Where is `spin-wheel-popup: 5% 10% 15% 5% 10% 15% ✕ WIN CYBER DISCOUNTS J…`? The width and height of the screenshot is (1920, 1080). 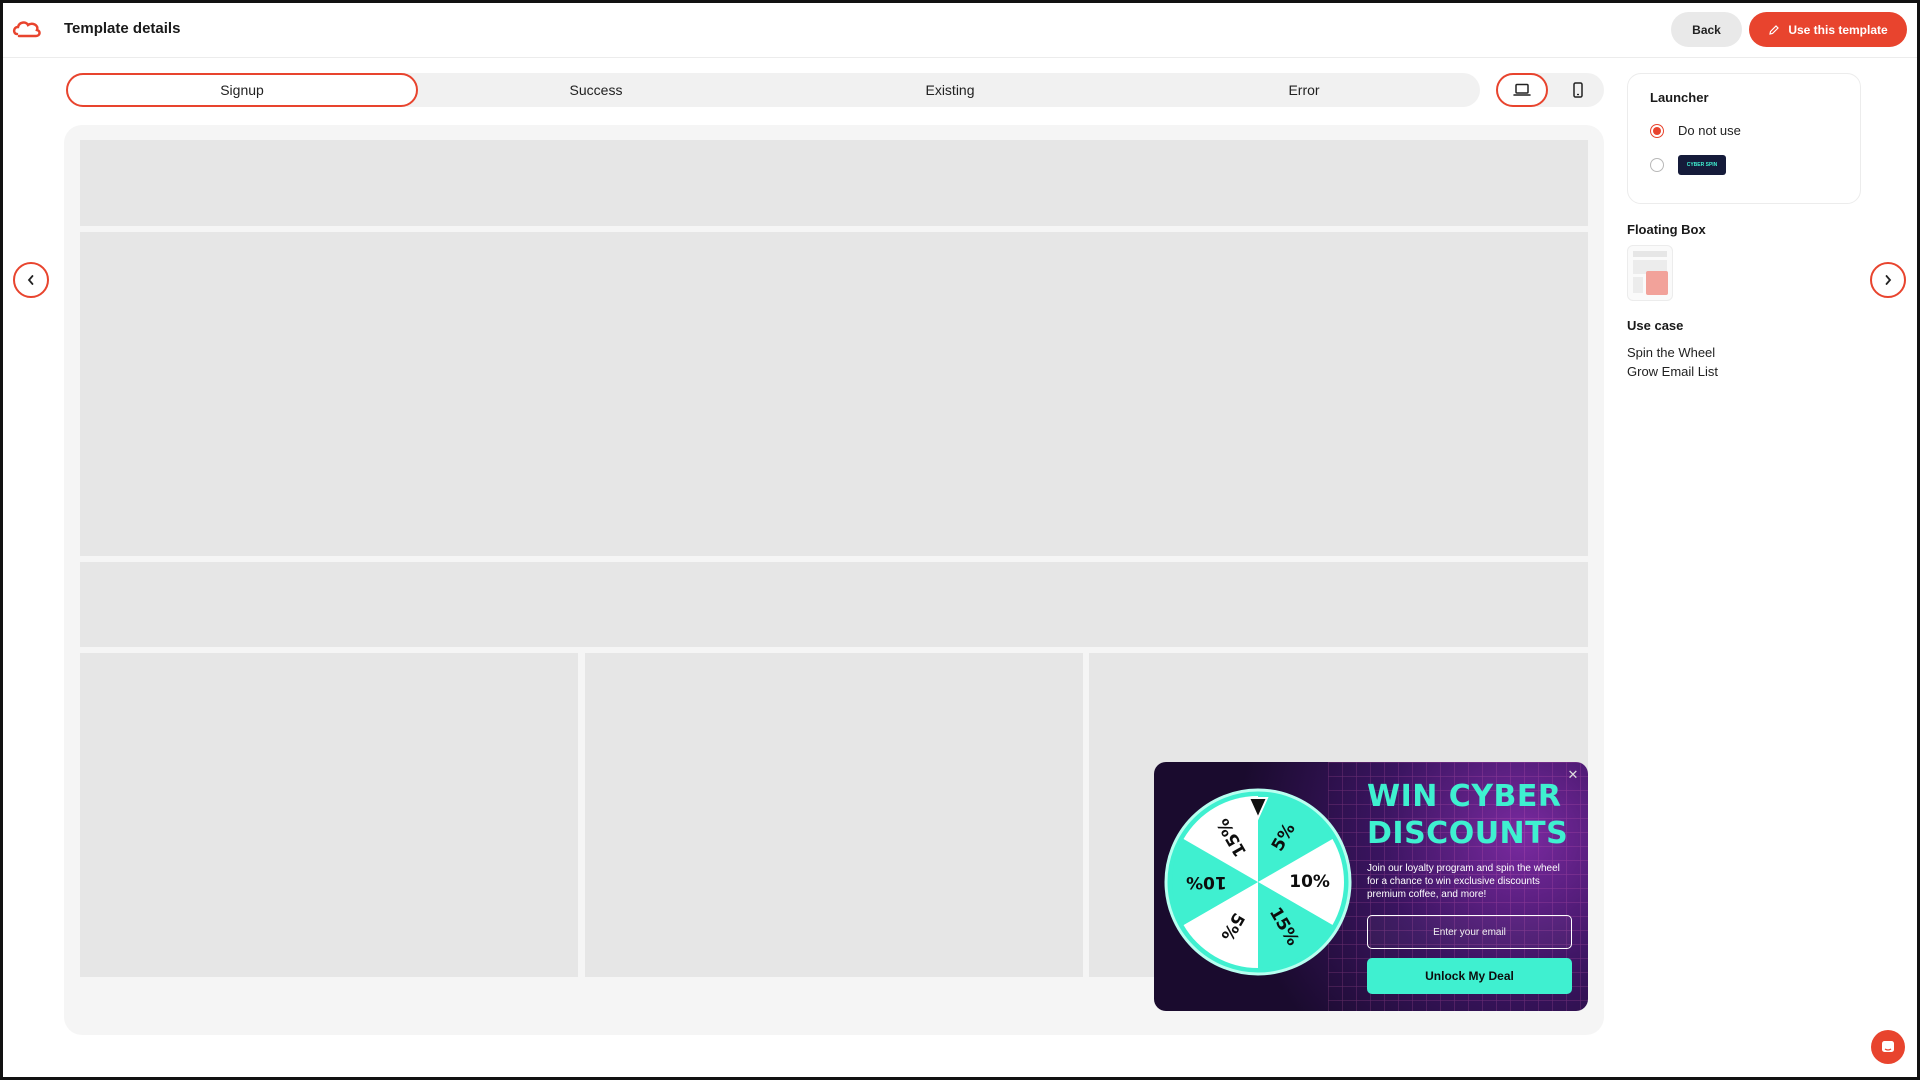 spin-wheel-popup: 5% 10% 15% 5% 10% 15% ✕ WIN CYBER DISCOUNTS J… is located at coordinates (1371, 886).